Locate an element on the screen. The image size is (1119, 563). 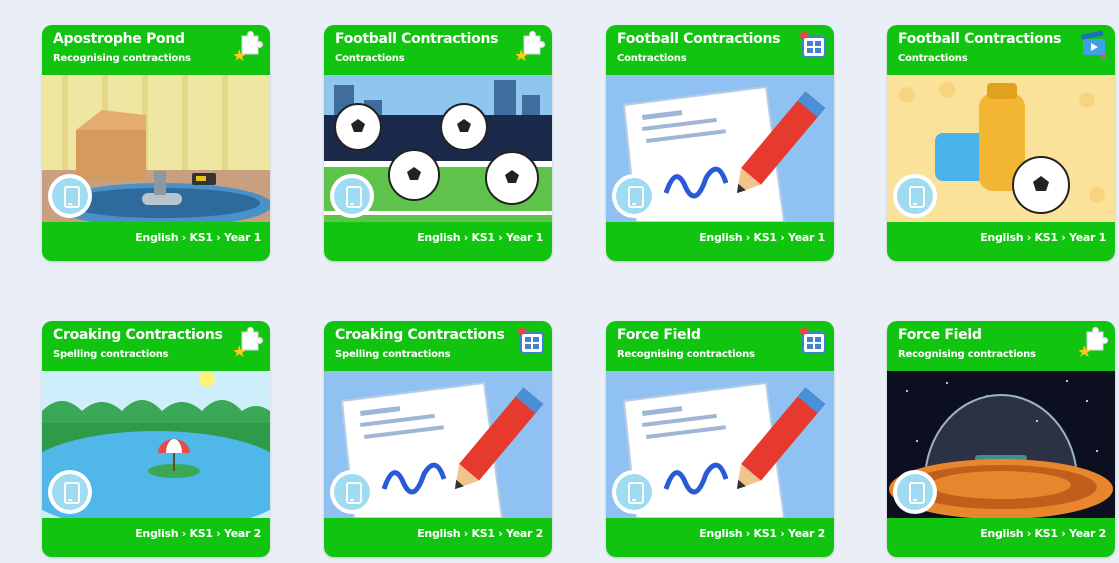
card-image-space-dome-scene is located at coordinates (1001, 444).